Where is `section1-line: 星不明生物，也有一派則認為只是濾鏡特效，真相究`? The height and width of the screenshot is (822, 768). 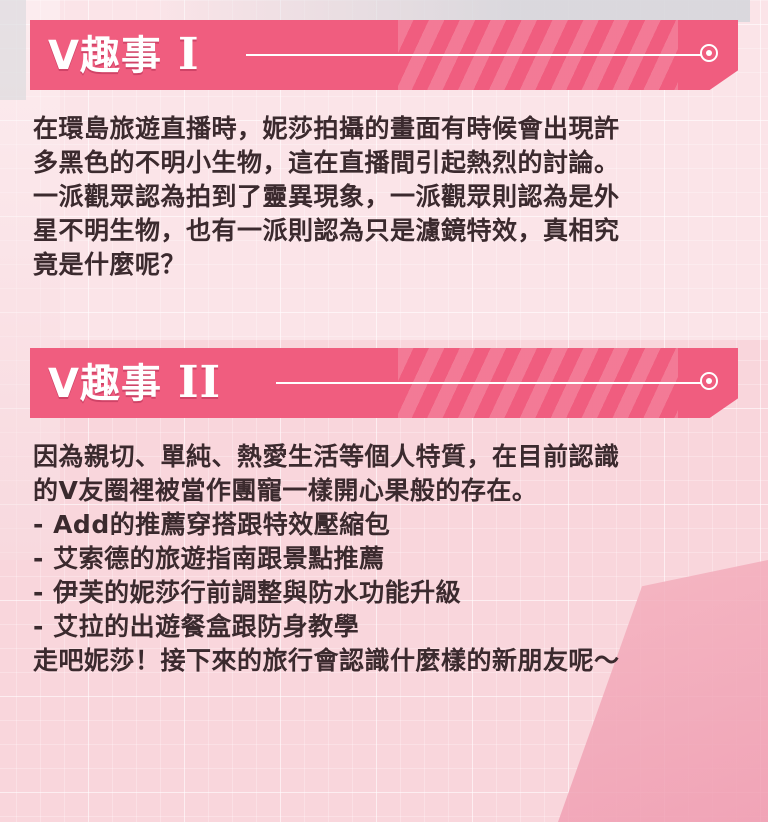
section1-line: 星不明生物，也有一派則認為只是濾鏡特效，真相究 is located at coordinates (326, 230).